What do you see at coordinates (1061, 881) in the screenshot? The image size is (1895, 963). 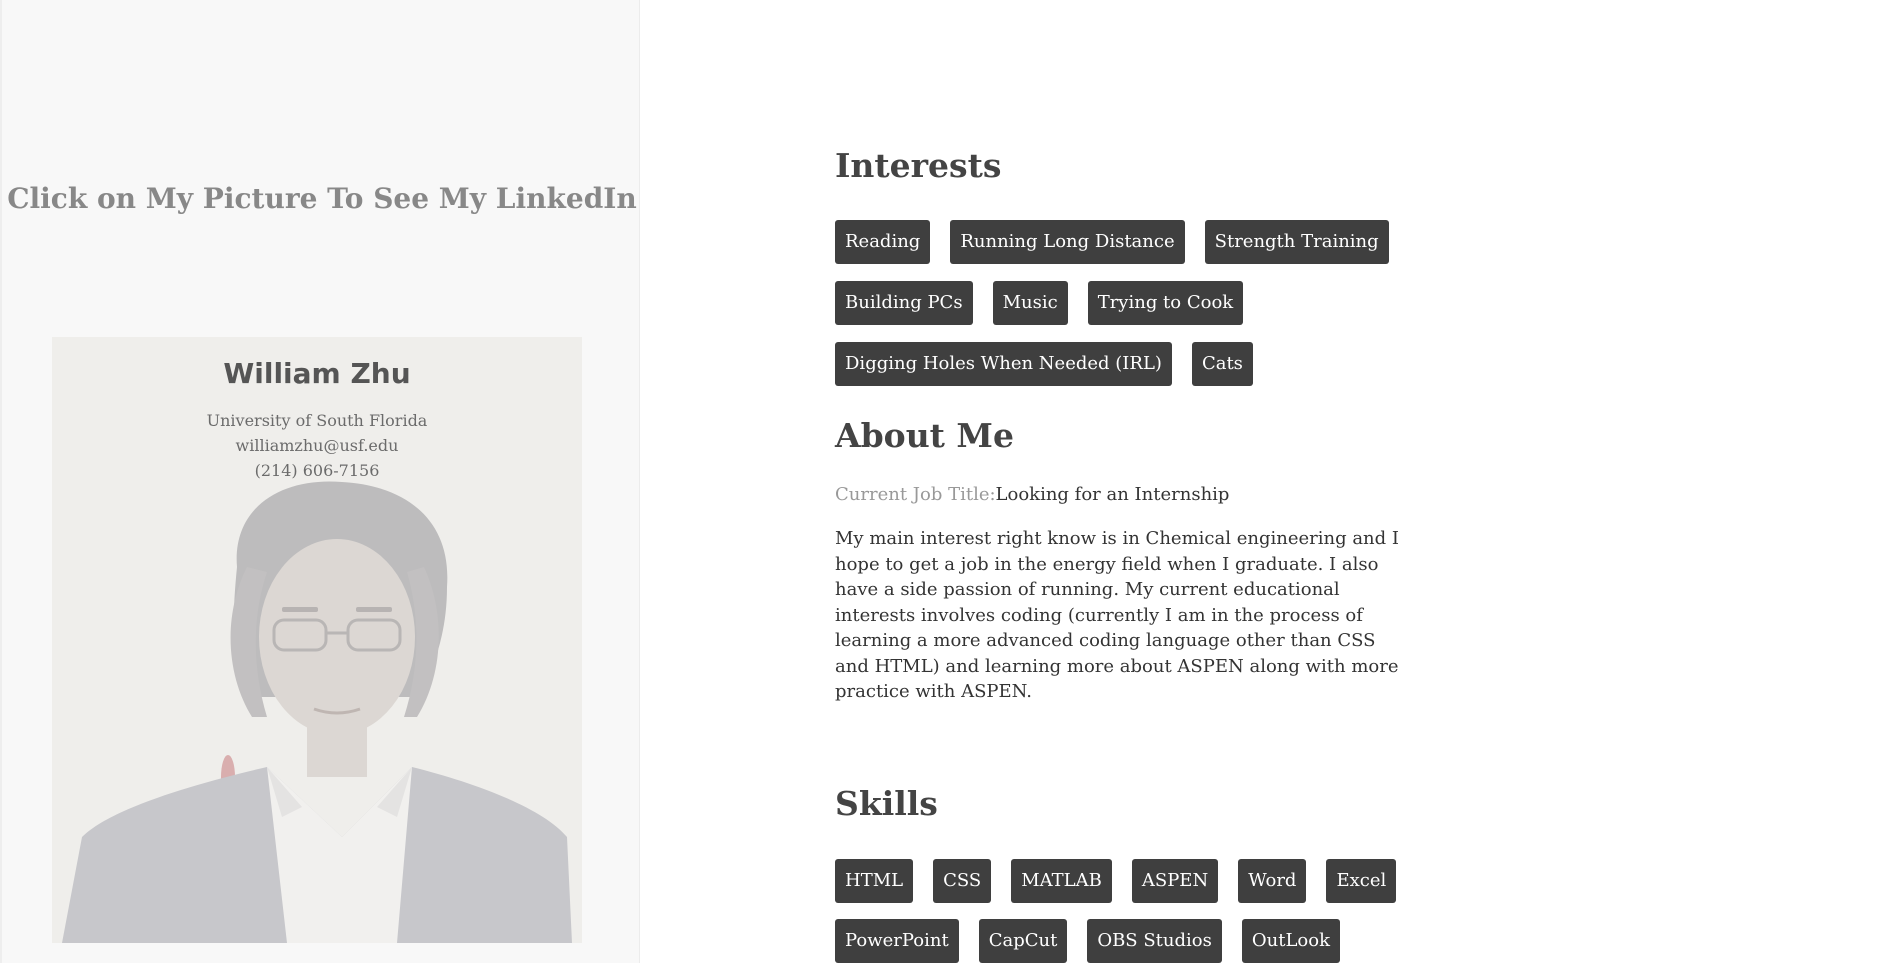 I see `skill-tag: MATLAB` at bounding box center [1061, 881].